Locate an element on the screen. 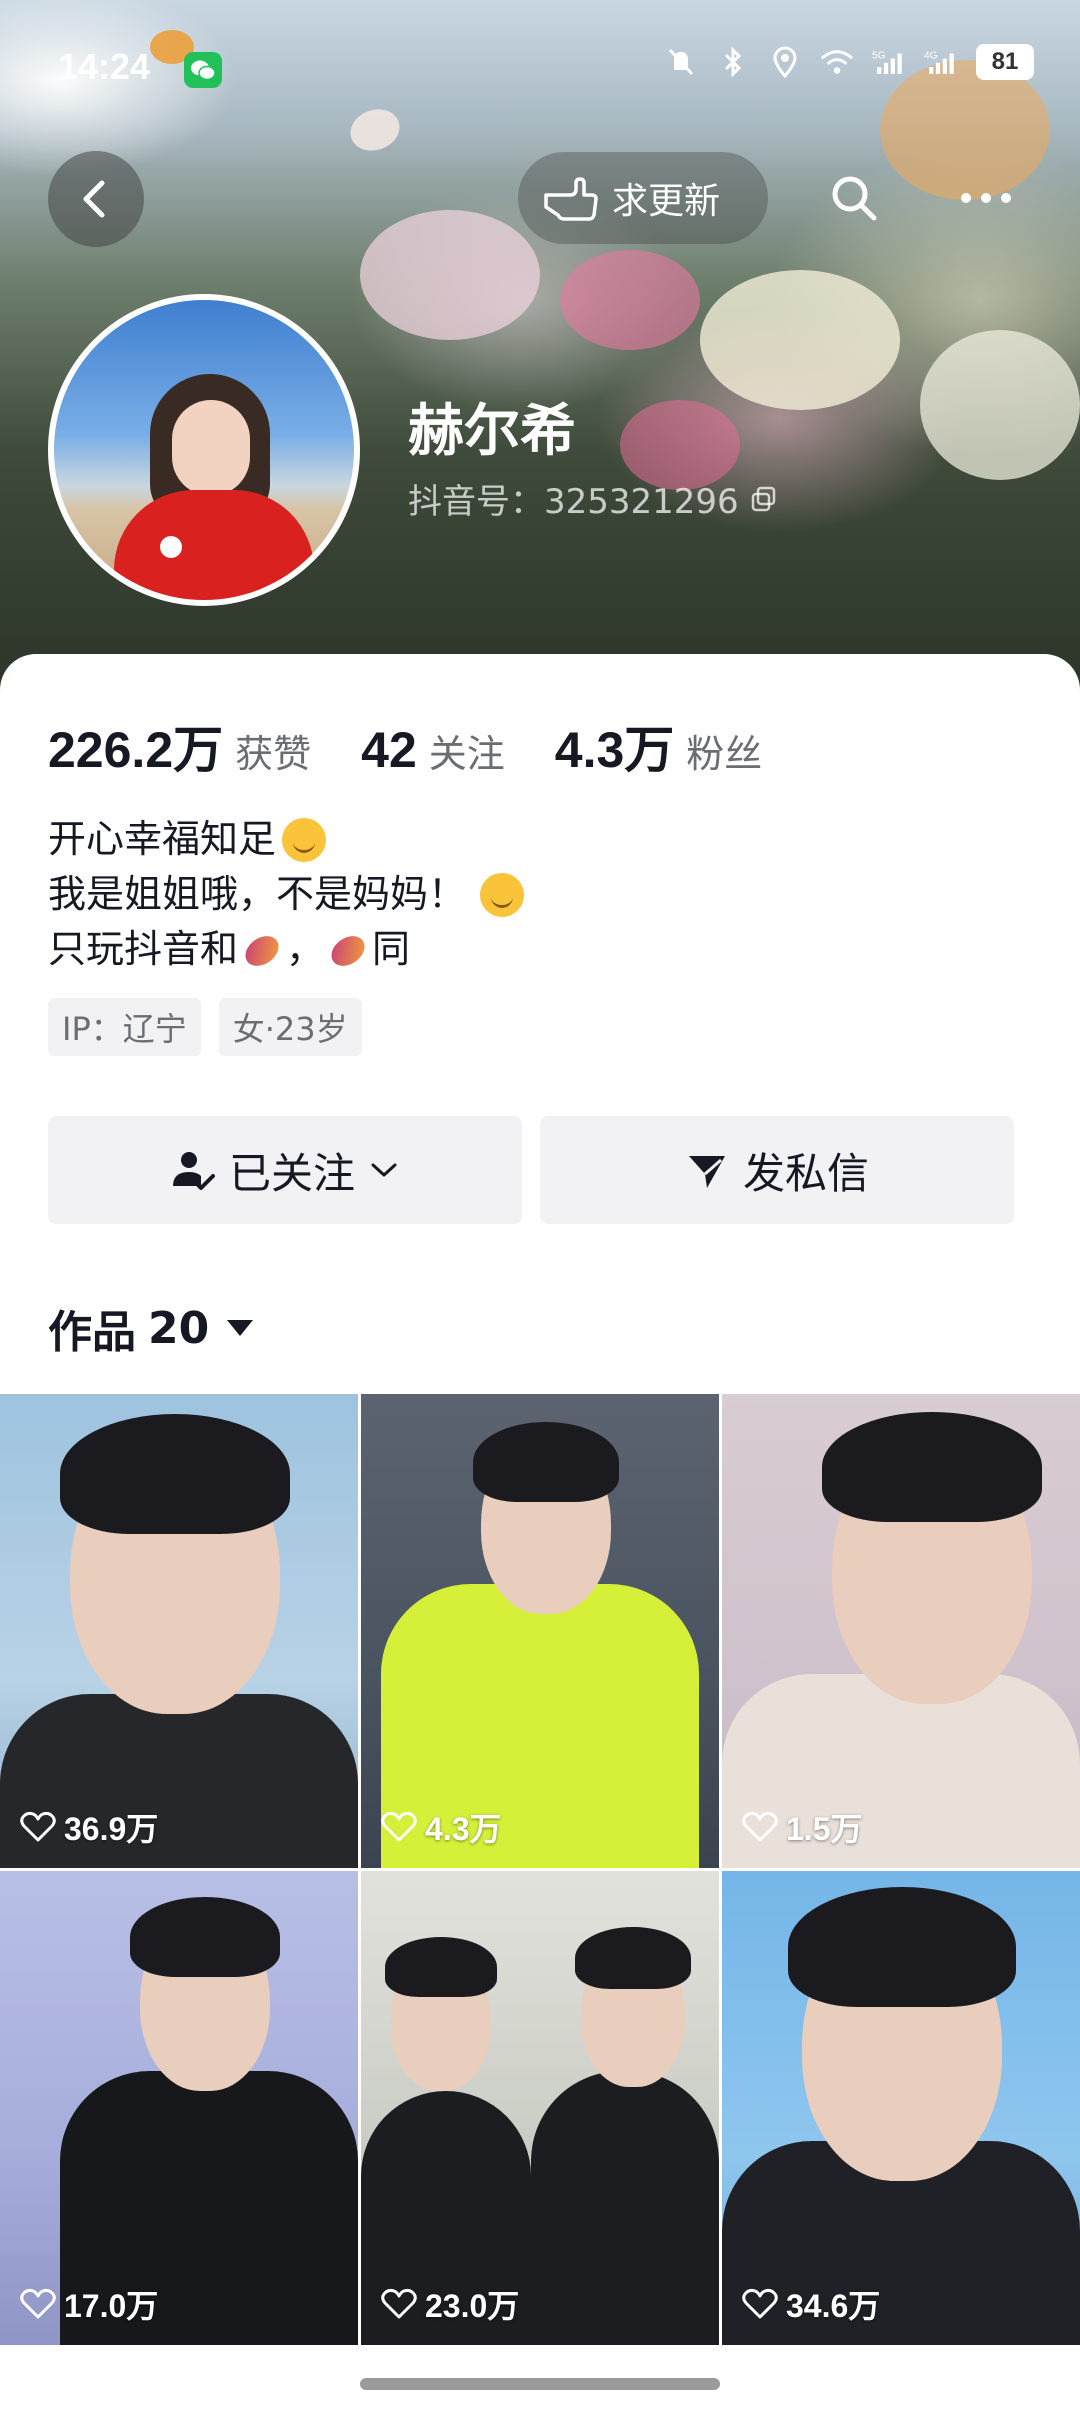 The image size is (1080, 2412). stat-likes-value: 226.2万 is located at coordinates (136, 750).